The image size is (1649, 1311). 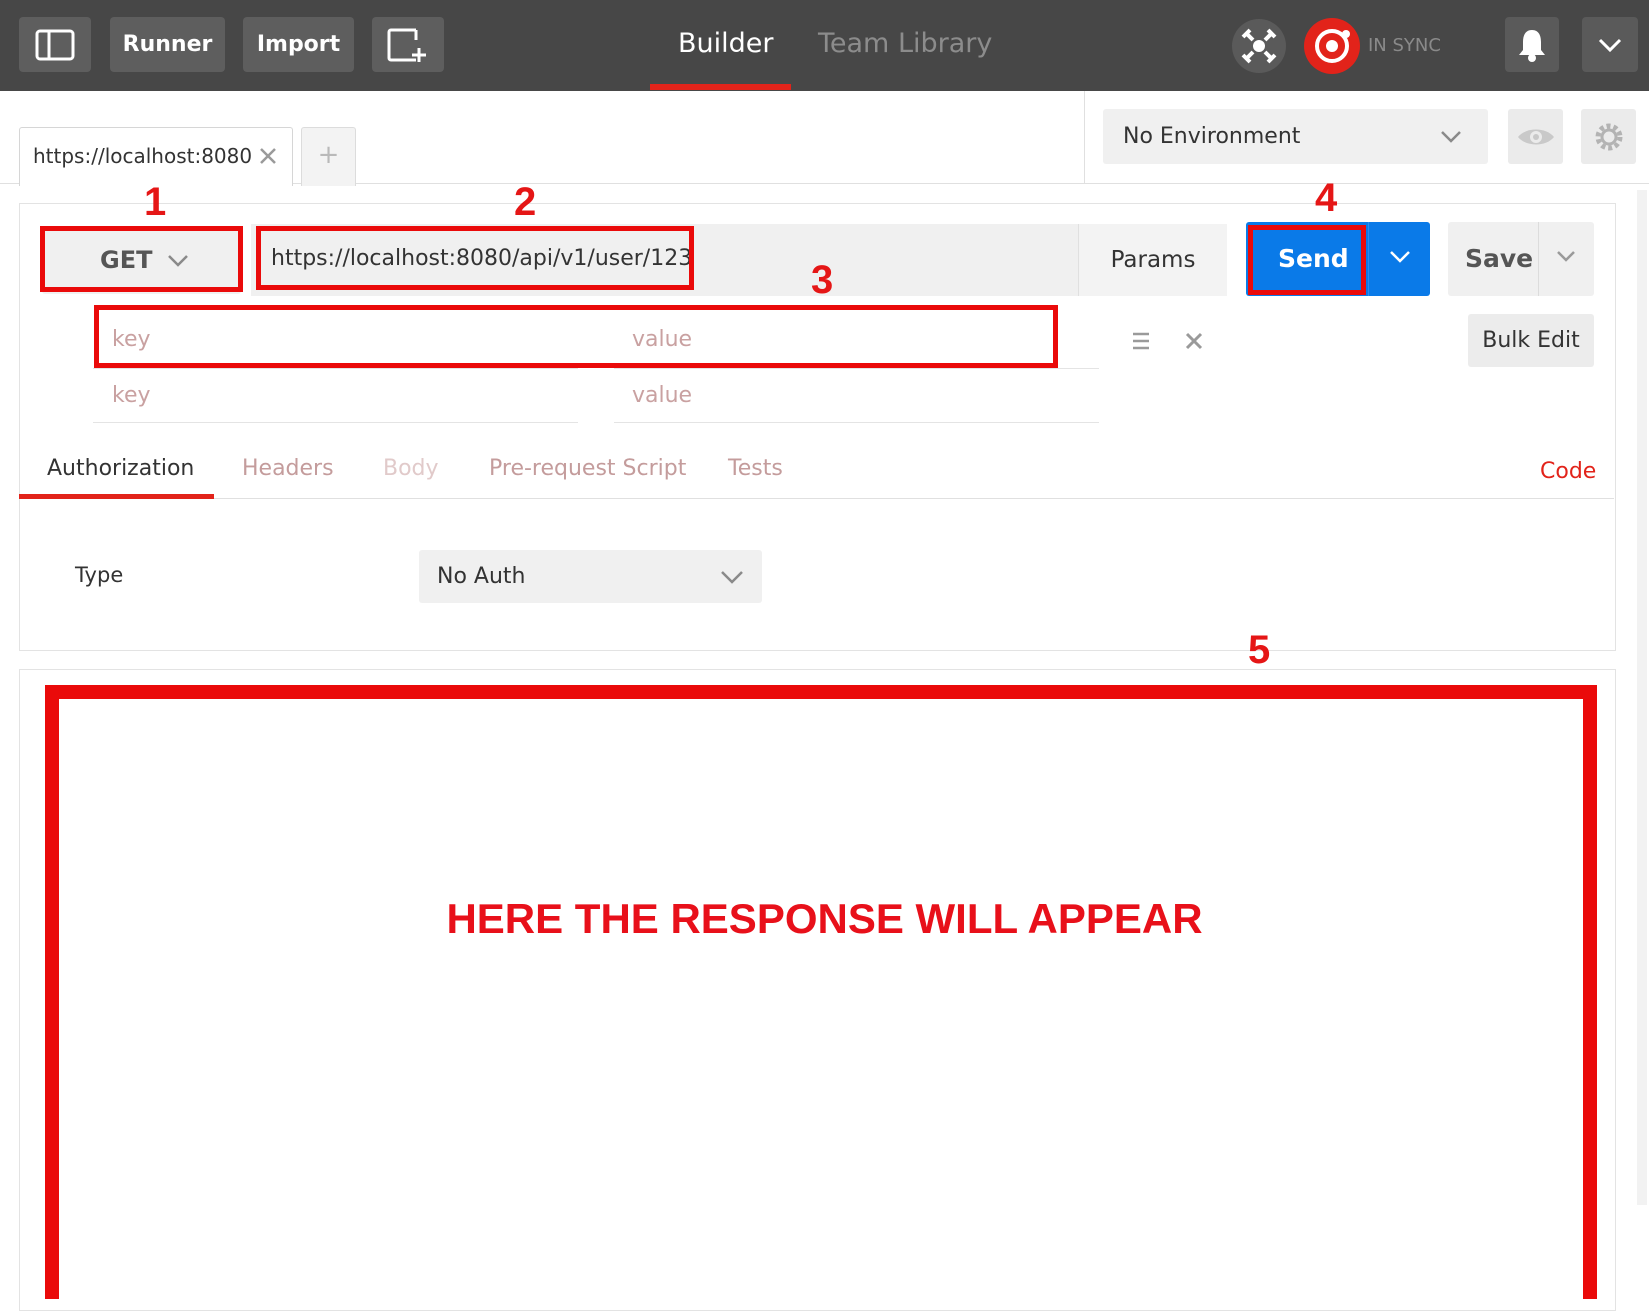 What do you see at coordinates (268, 156) in the screenshot?
I see `close-tab-icon` at bounding box center [268, 156].